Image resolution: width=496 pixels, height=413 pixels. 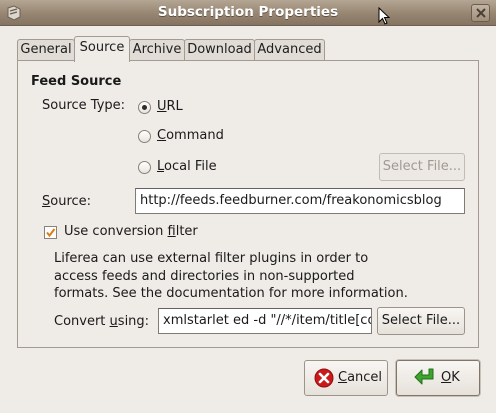 I want to click on label-text: ource:, so click(x=71, y=201).